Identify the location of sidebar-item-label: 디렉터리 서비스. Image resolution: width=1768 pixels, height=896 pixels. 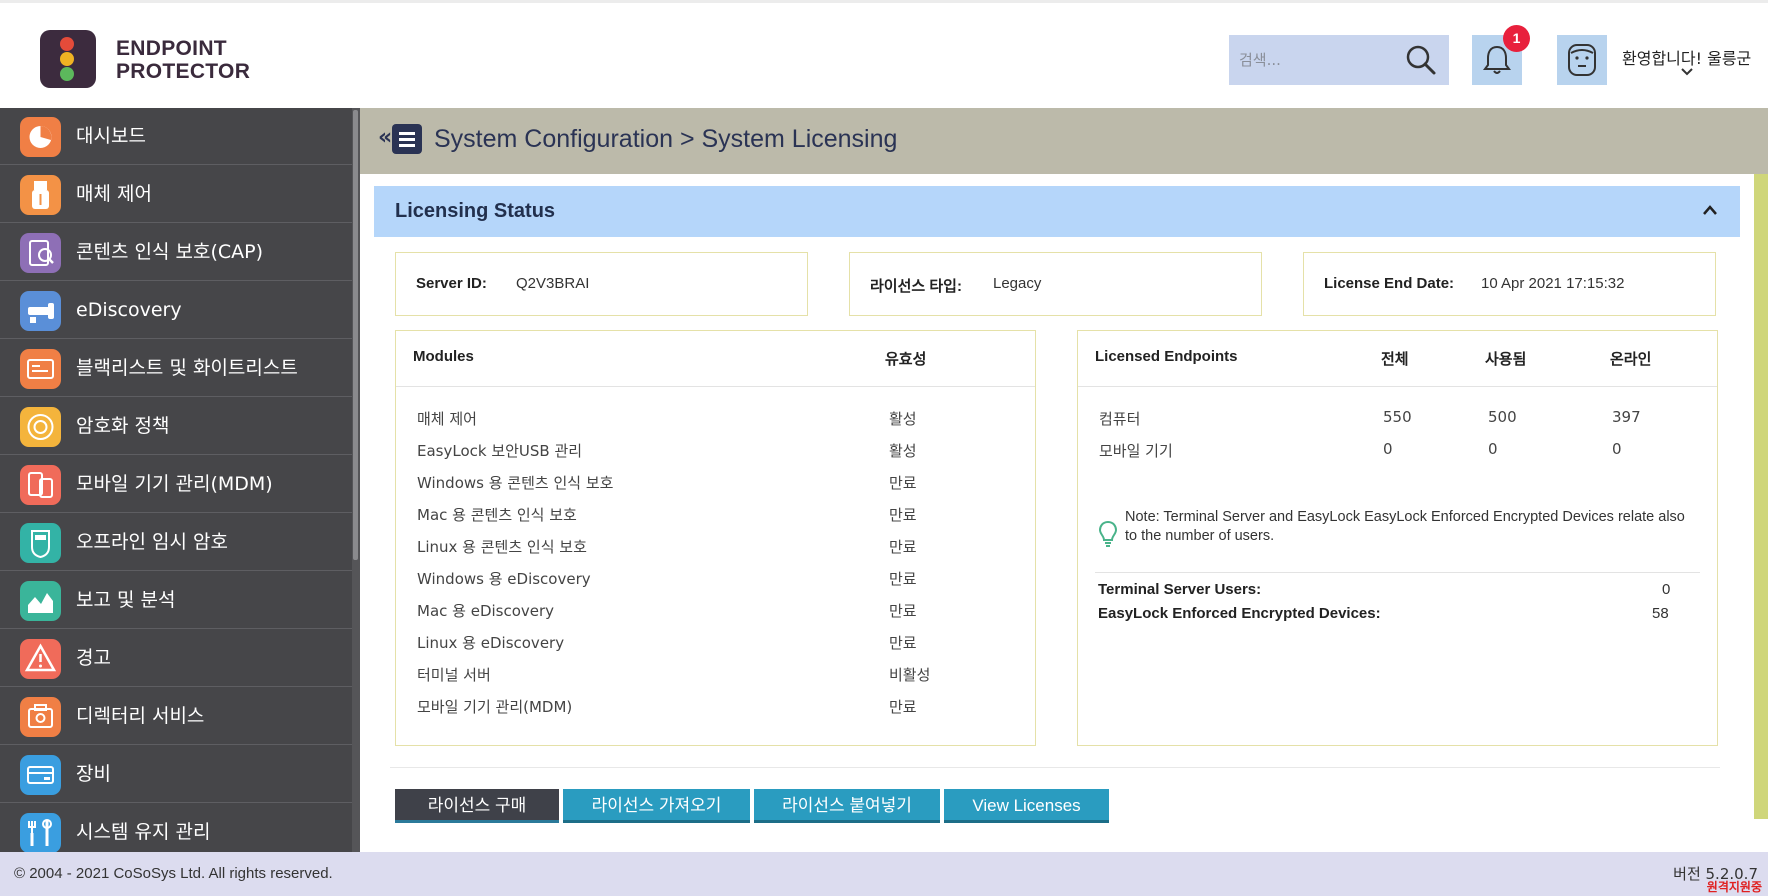
(140, 716).